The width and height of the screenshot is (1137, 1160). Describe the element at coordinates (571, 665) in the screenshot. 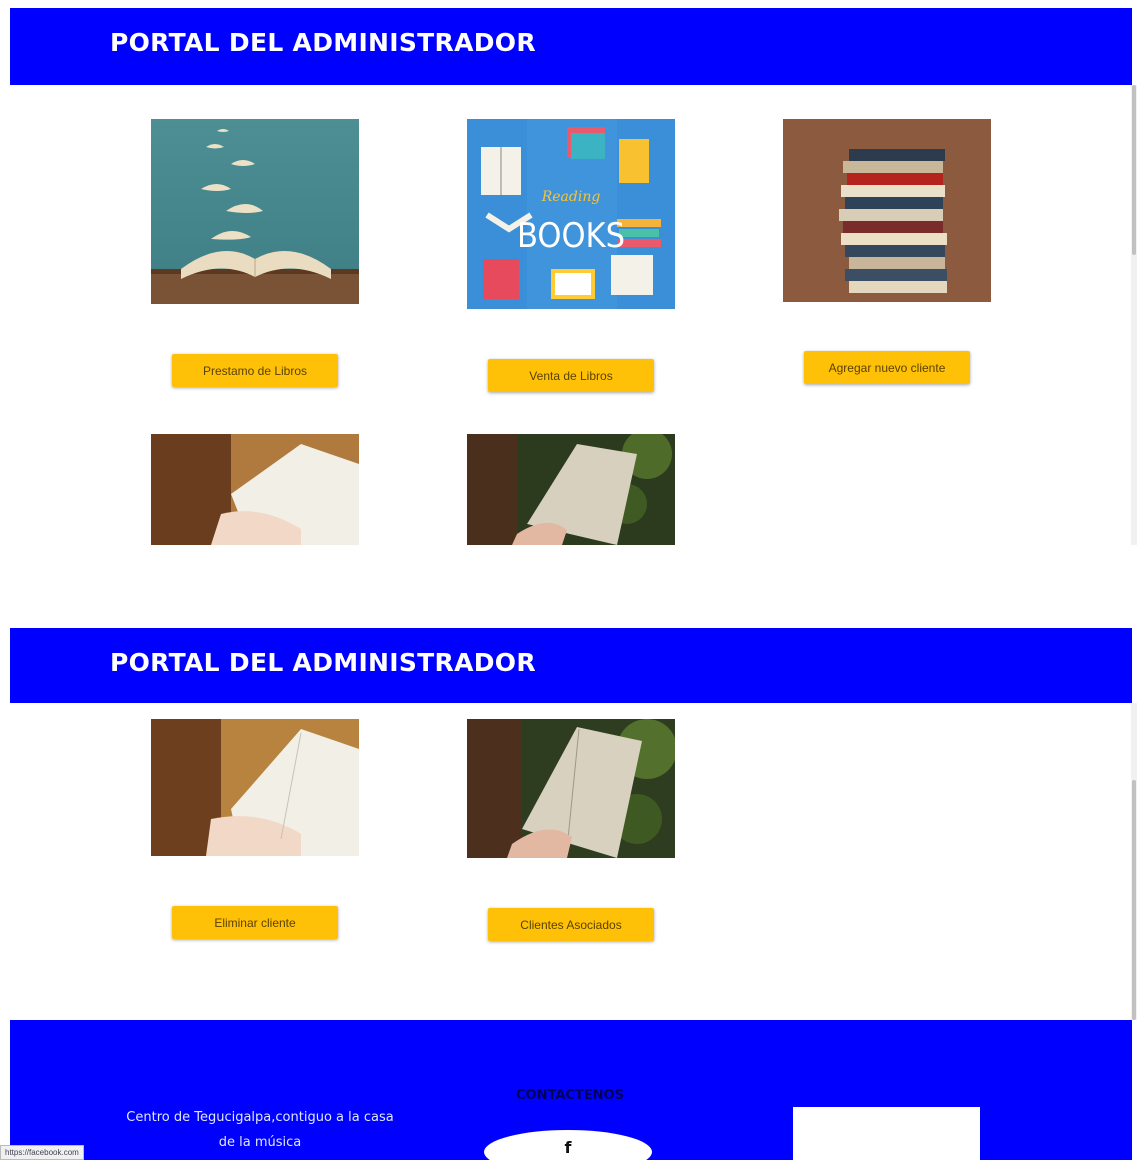

I see `bottom-header: PORTAL DEL ADMINISTRADOR` at that location.